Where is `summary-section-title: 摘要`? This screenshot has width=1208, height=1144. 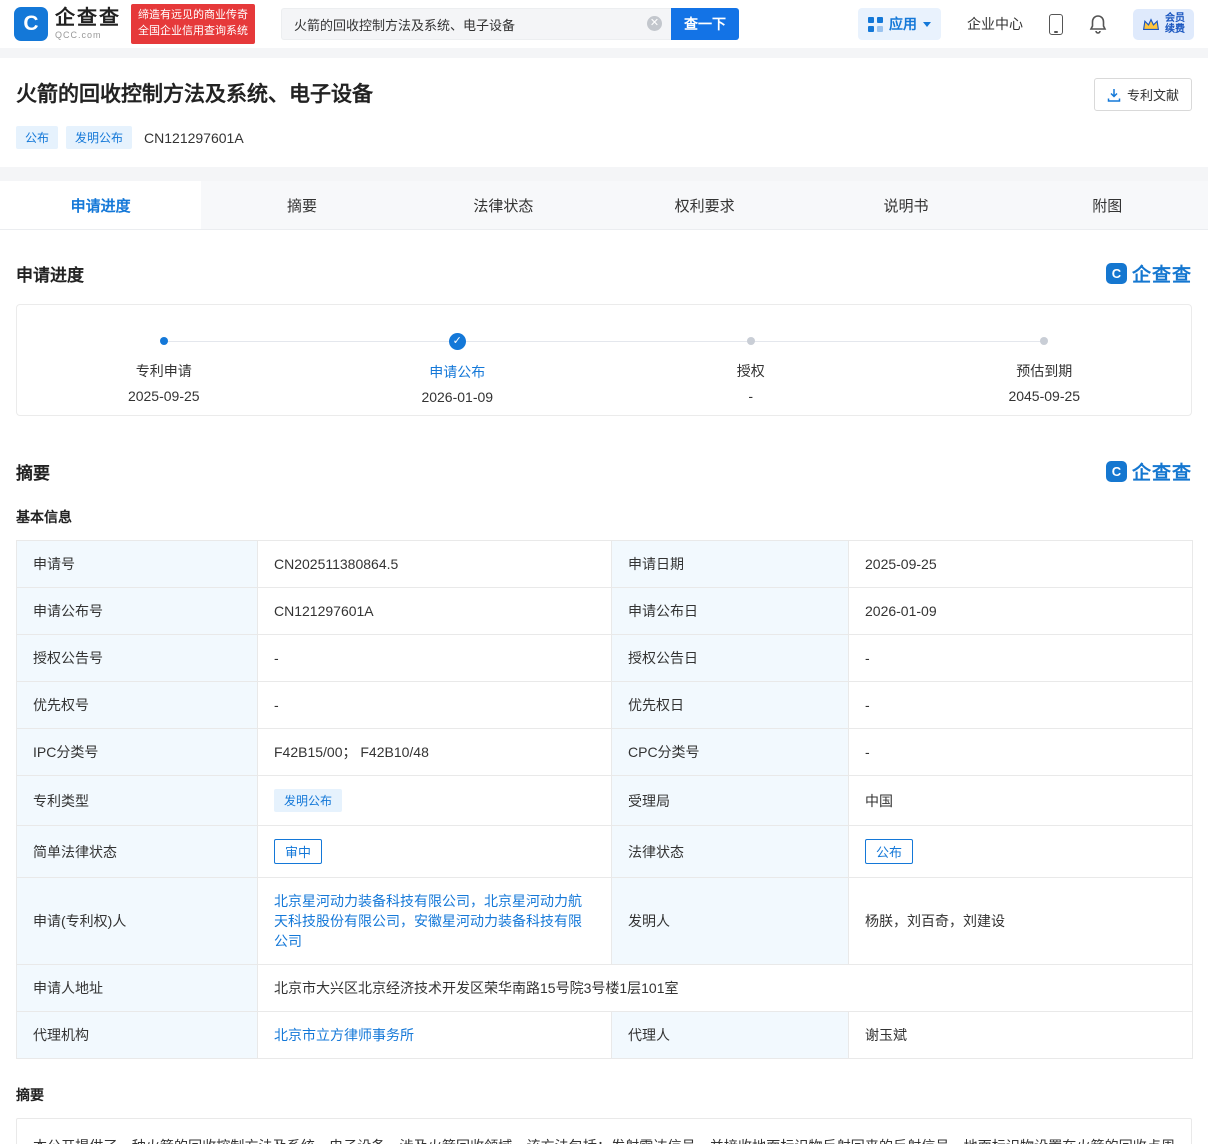 summary-section-title: 摘要 is located at coordinates (33, 473).